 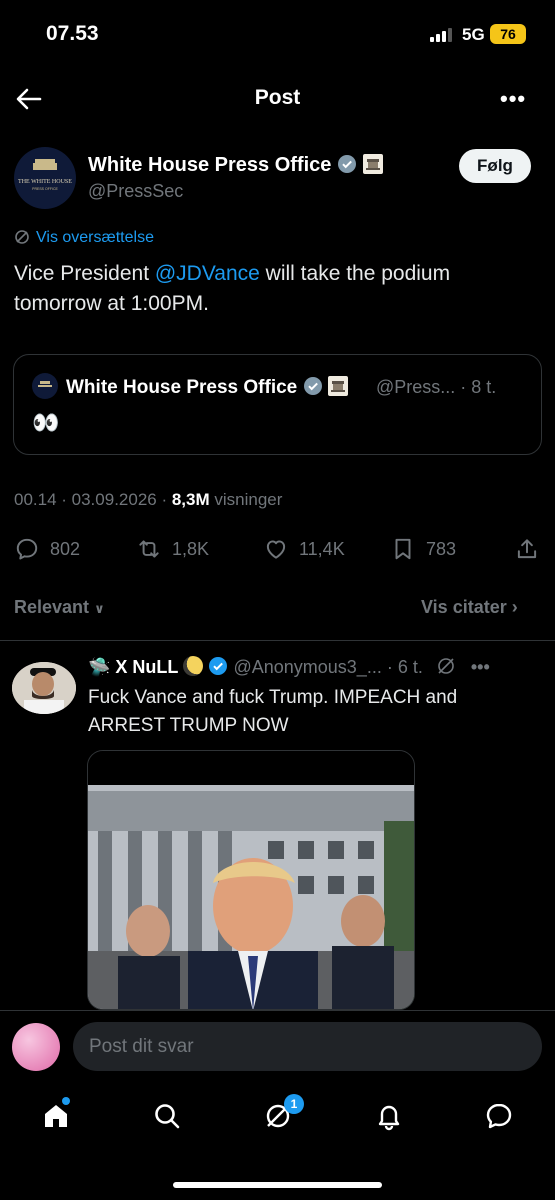 What do you see at coordinates (36, 1047) in the screenshot?
I see `user-avatar` at bounding box center [36, 1047].